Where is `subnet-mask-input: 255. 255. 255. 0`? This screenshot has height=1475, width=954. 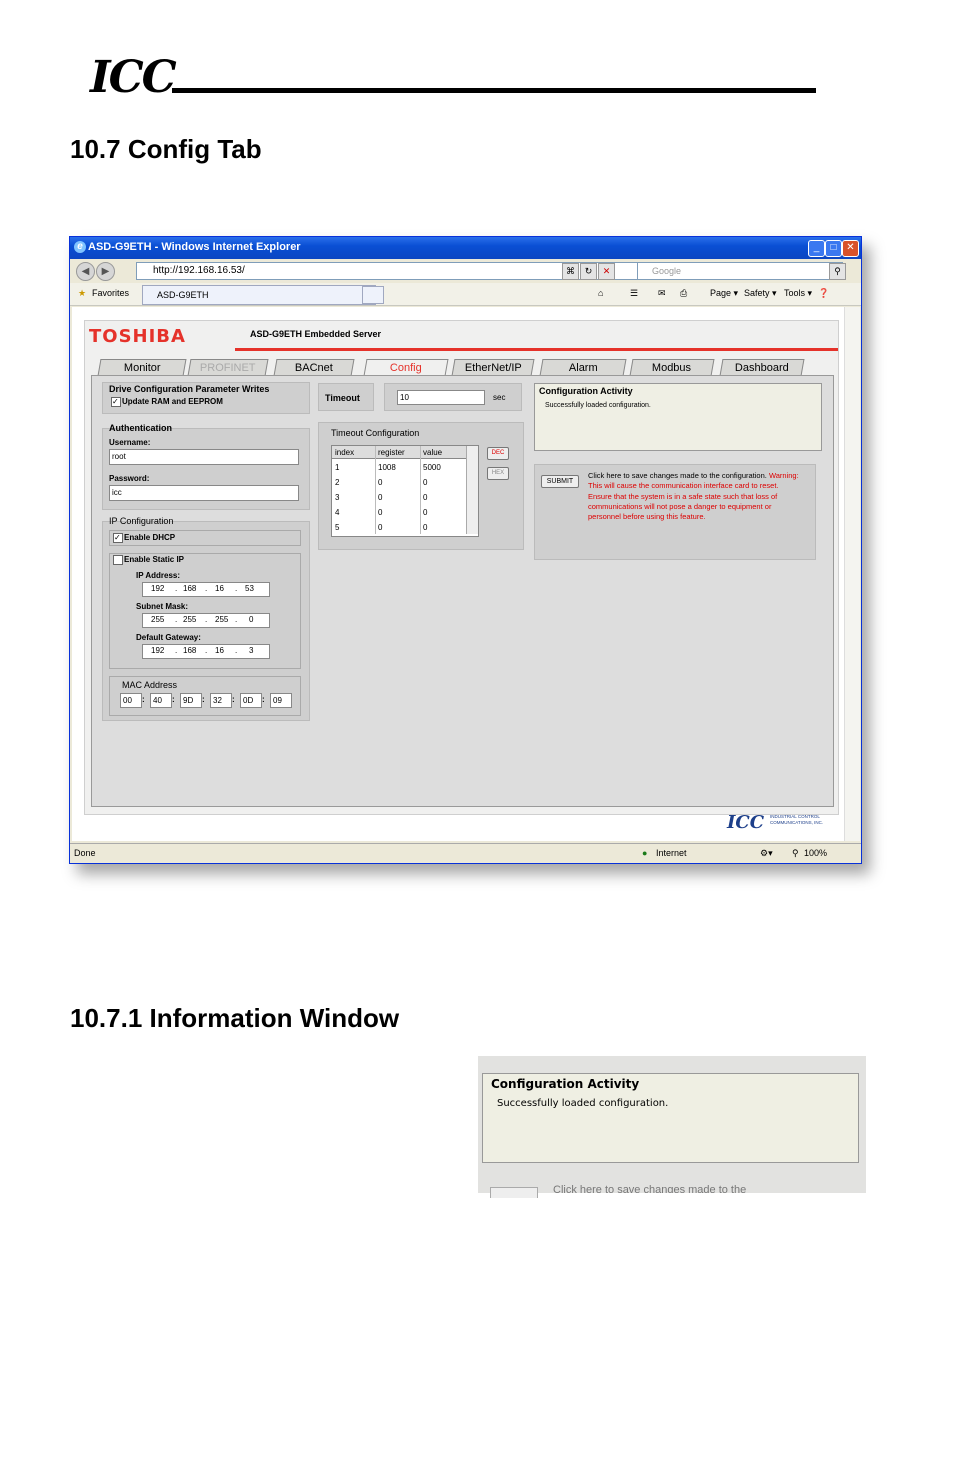 subnet-mask-input: 255. 255. 255. 0 is located at coordinates (206, 620).